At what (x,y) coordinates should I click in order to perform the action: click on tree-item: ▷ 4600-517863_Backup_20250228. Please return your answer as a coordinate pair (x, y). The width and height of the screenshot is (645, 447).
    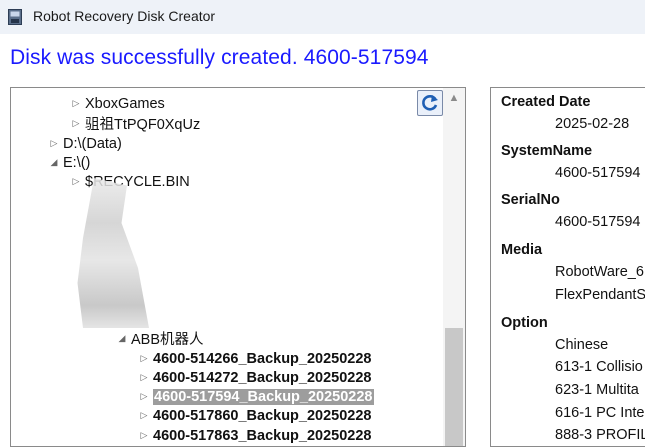
    Looking at the image, I should click on (254, 435).